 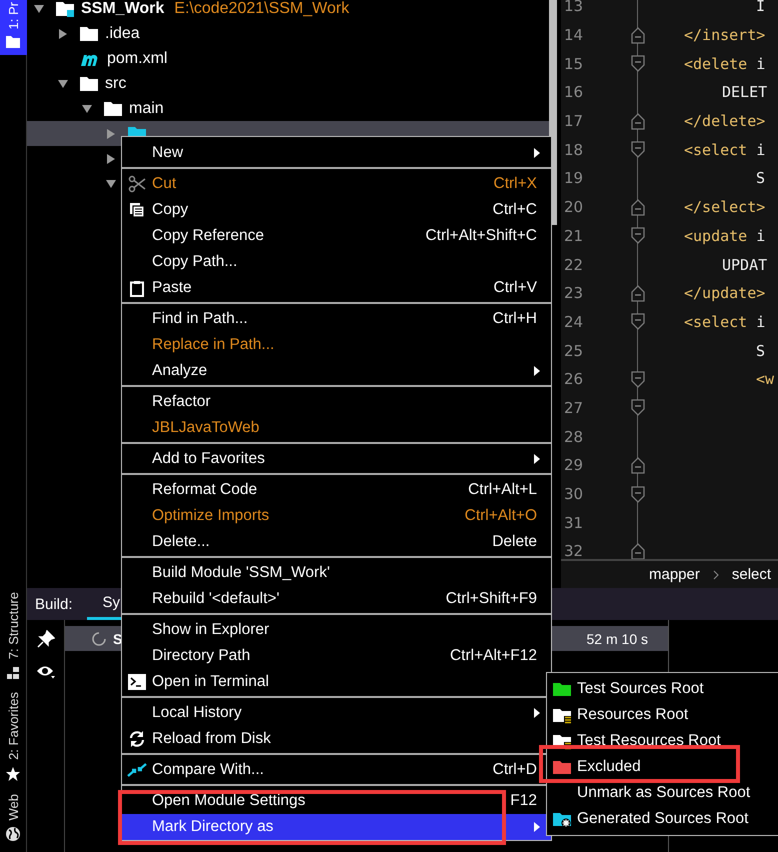 I want to click on line-number: 19, so click(x=573, y=178).